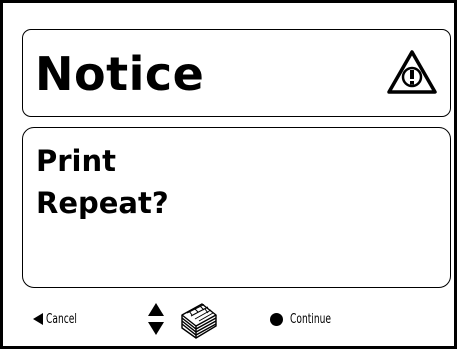 This screenshot has height=352, width=457. I want to click on cancel-button: Cancel, so click(59, 319).